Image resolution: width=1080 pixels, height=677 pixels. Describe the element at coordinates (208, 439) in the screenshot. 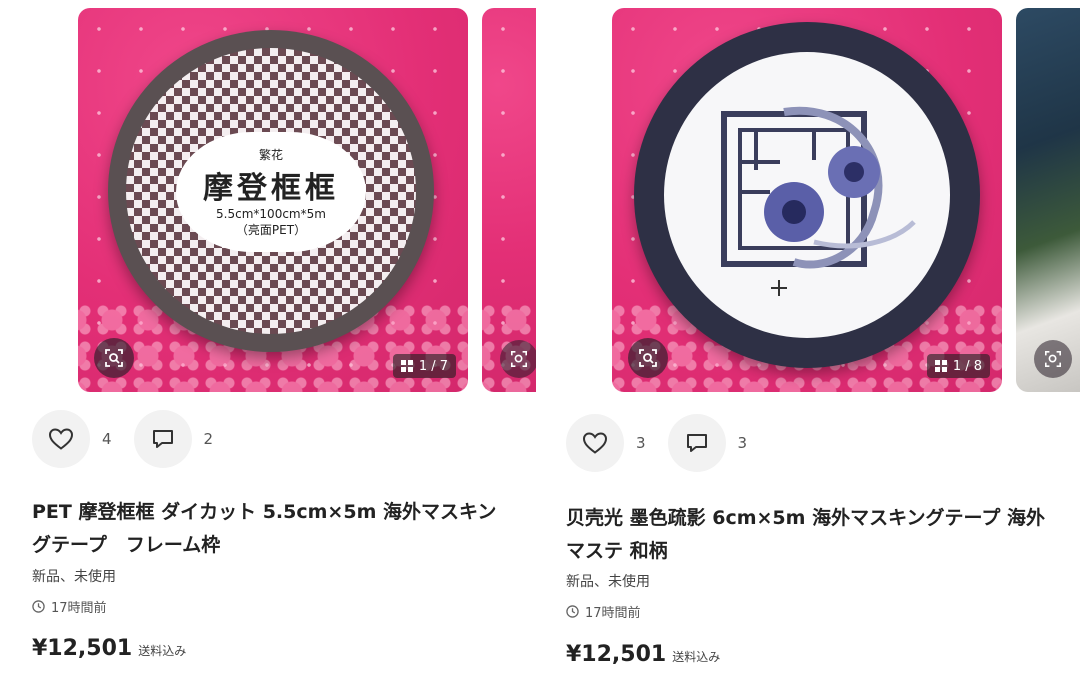

I see `comment-count: 2` at that location.